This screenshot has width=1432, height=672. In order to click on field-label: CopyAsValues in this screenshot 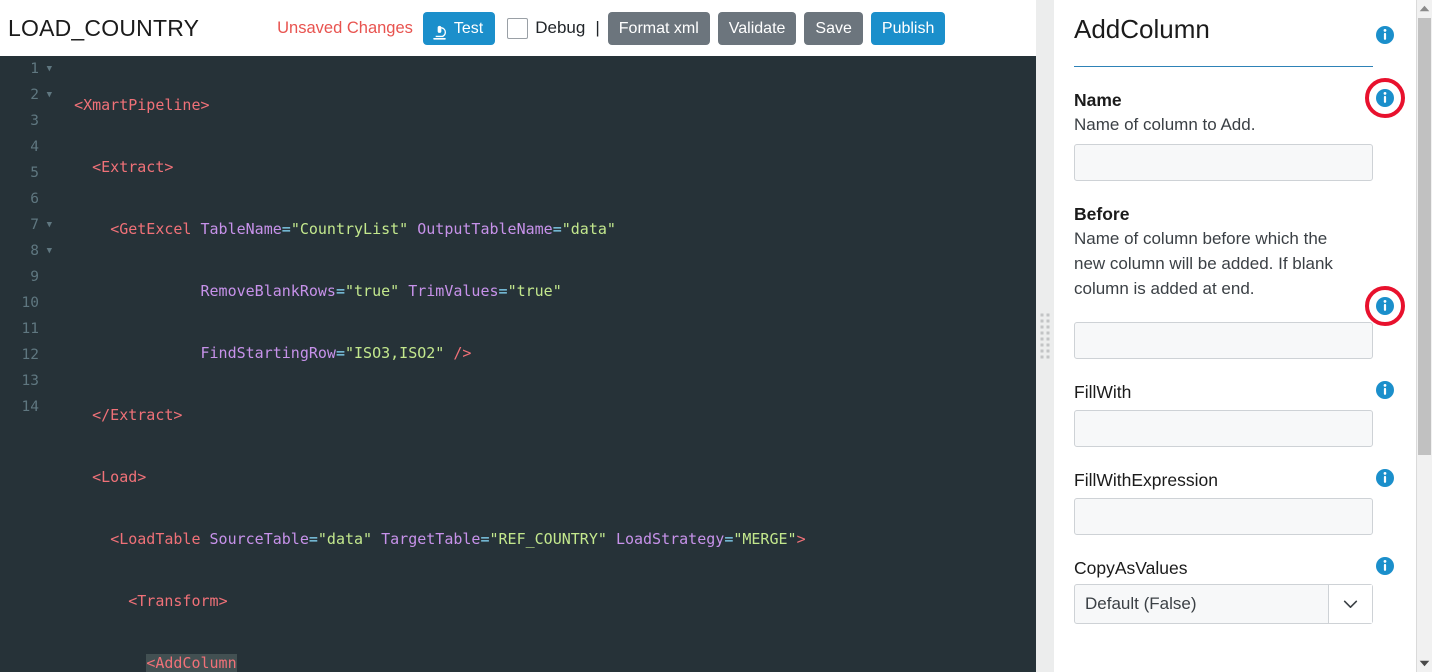, I will do `click(1131, 568)`.